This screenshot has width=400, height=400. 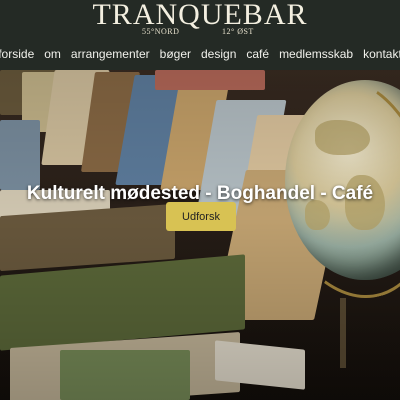 What do you see at coordinates (175, 54) in the screenshot?
I see `nav-item-boger: bøger` at bounding box center [175, 54].